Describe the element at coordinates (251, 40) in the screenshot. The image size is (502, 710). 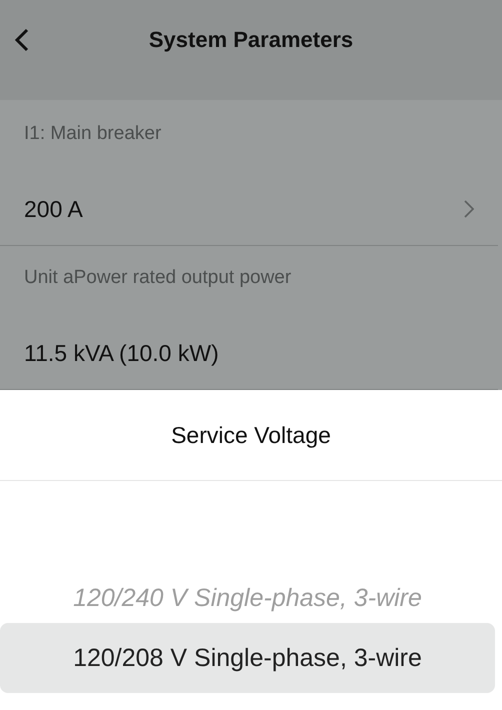
I see `page-title: System Parameters` at that location.